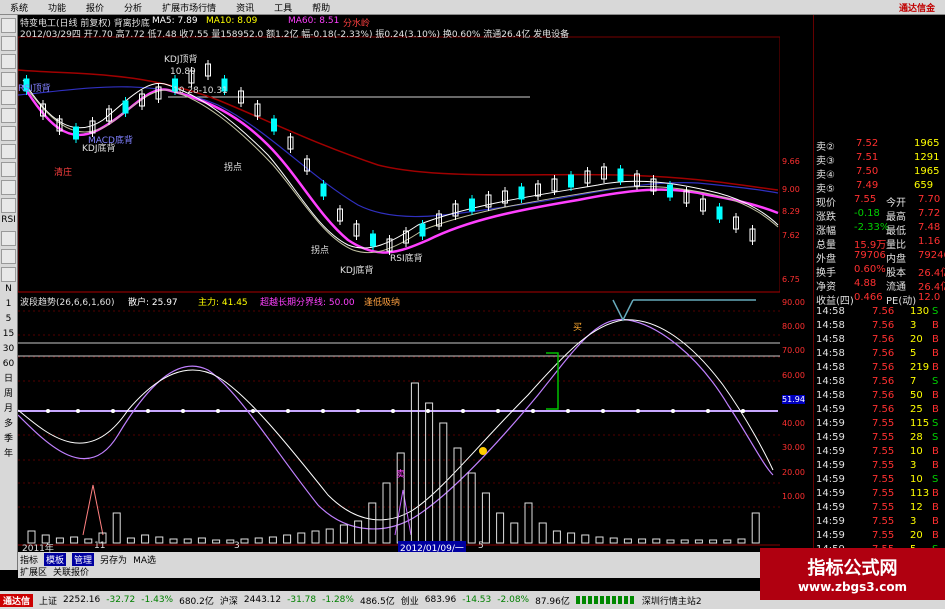 This screenshot has width=945, height=609. What do you see at coordinates (483, 451) in the screenshot?
I see `yellow-dot` at bounding box center [483, 451].